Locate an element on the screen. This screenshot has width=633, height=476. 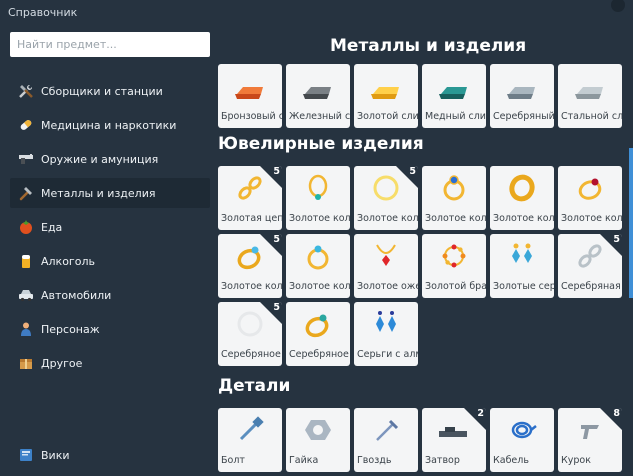
item-tile: Золотой слиток is located at coordinates (386, 96).